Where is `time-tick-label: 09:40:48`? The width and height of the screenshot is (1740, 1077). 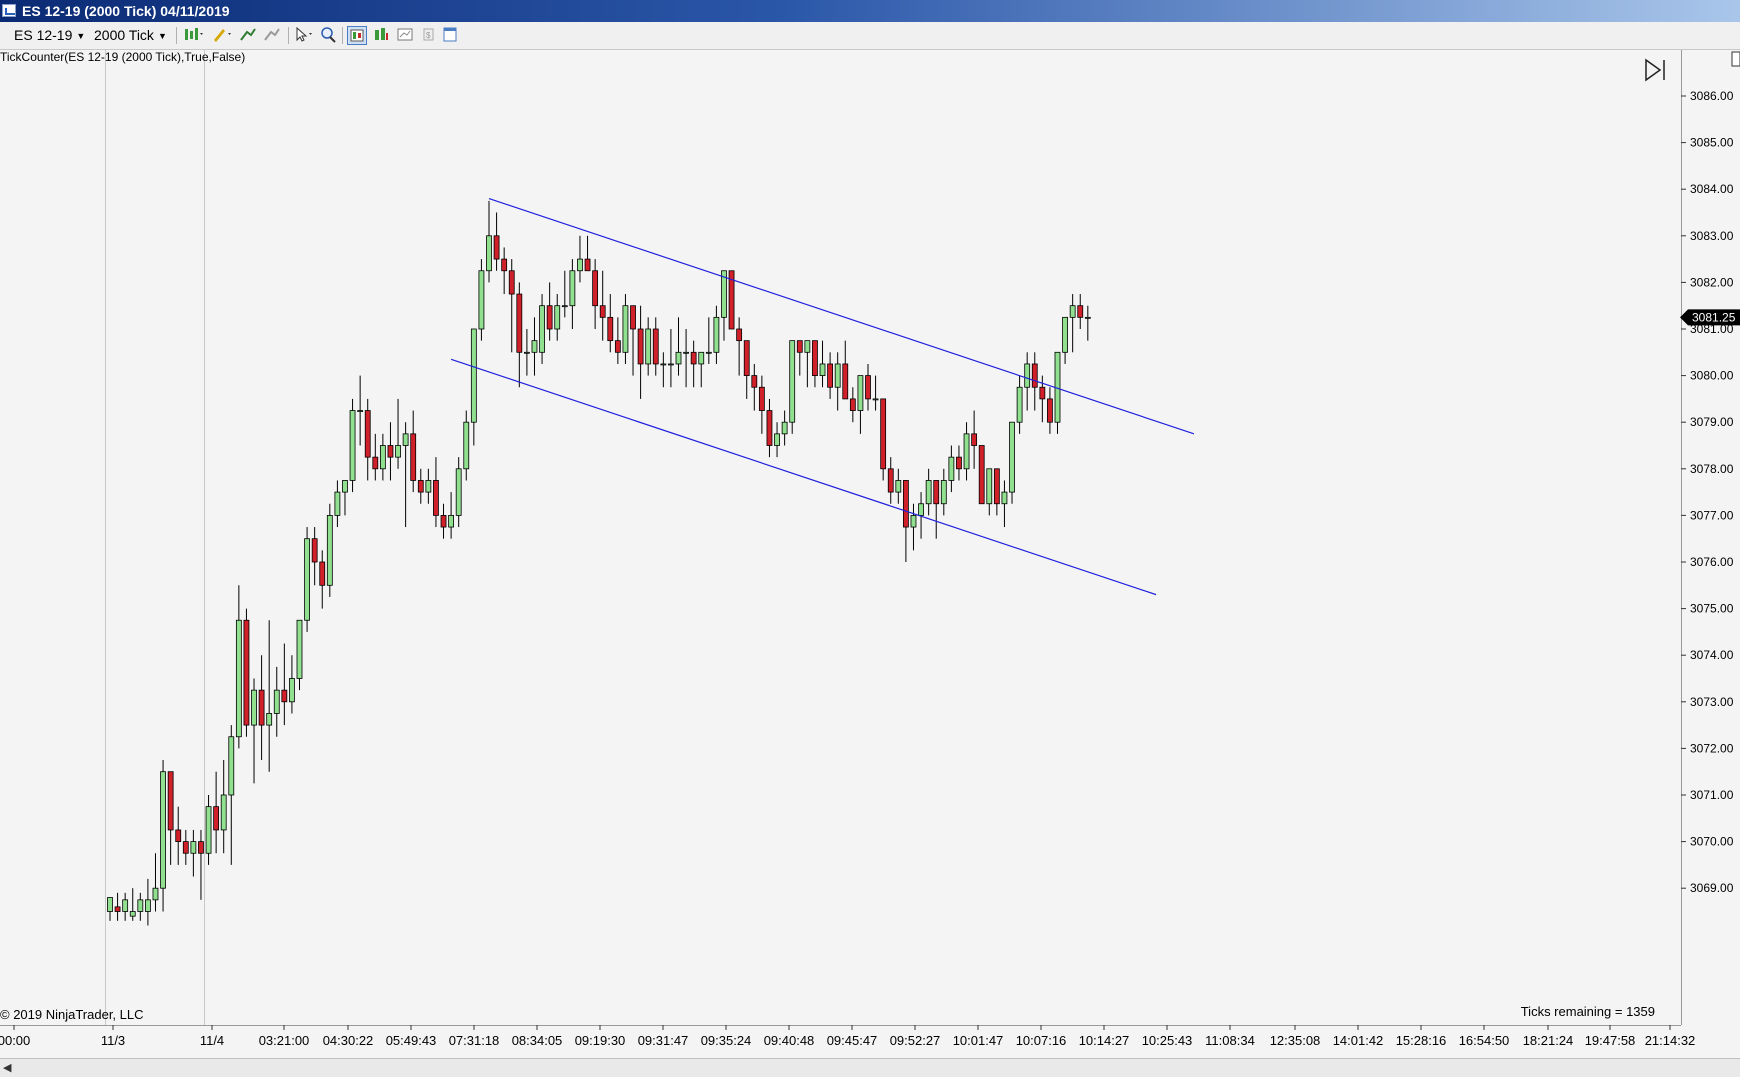 time-tick-label: 09:40:48 is located at coordinates (789, 1040).